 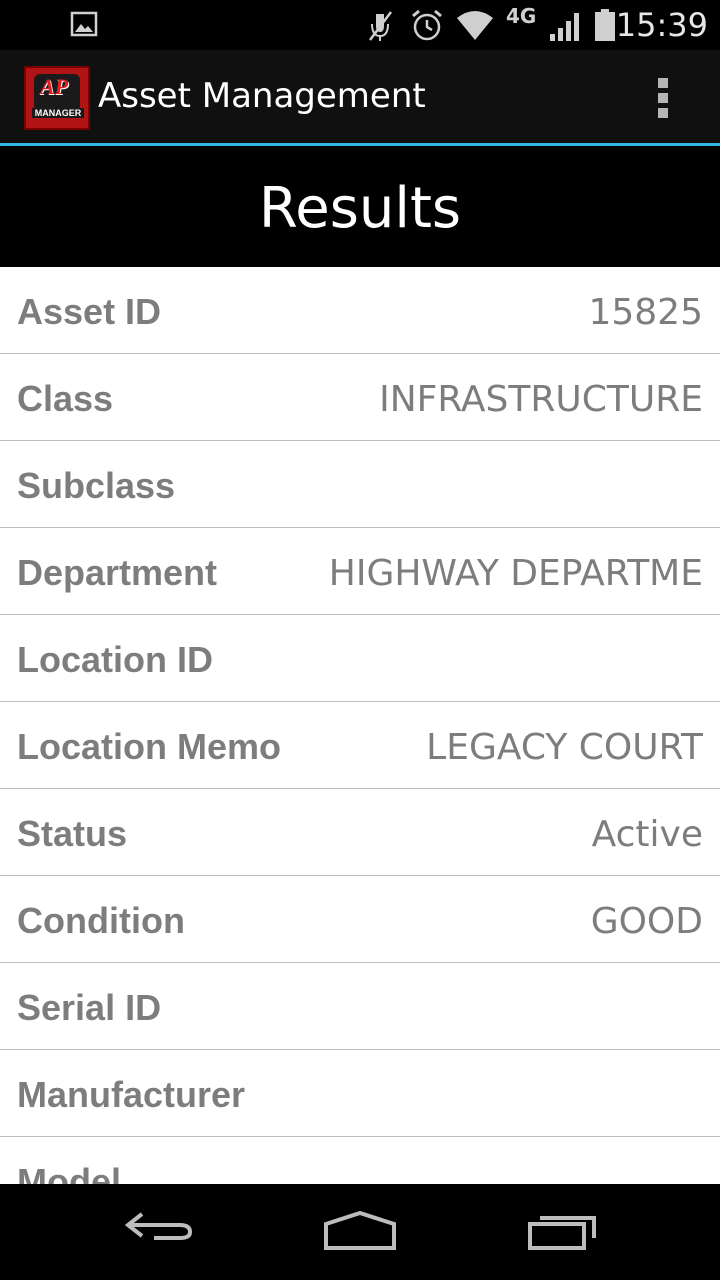 I want to click on field-label: Status, so click(x=72, y=833).